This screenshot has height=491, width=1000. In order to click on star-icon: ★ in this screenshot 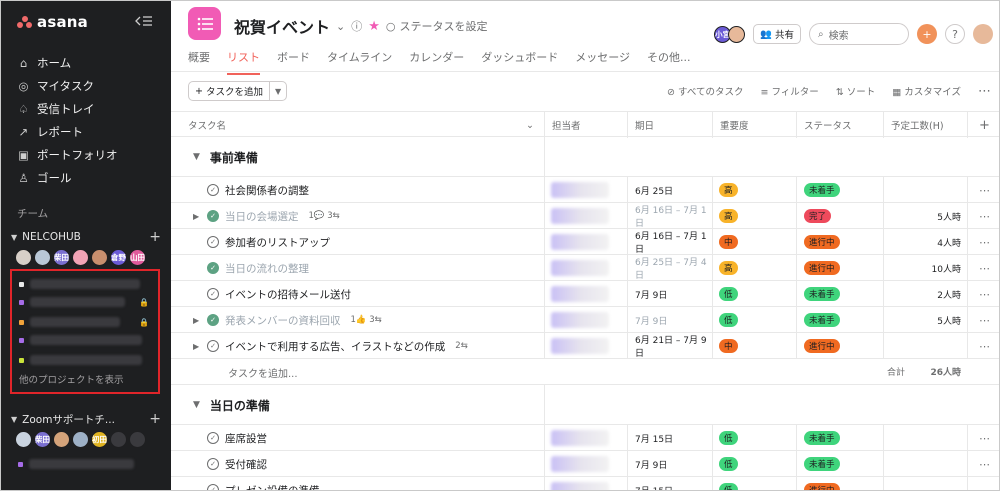, I will do `click(374, 26)`.